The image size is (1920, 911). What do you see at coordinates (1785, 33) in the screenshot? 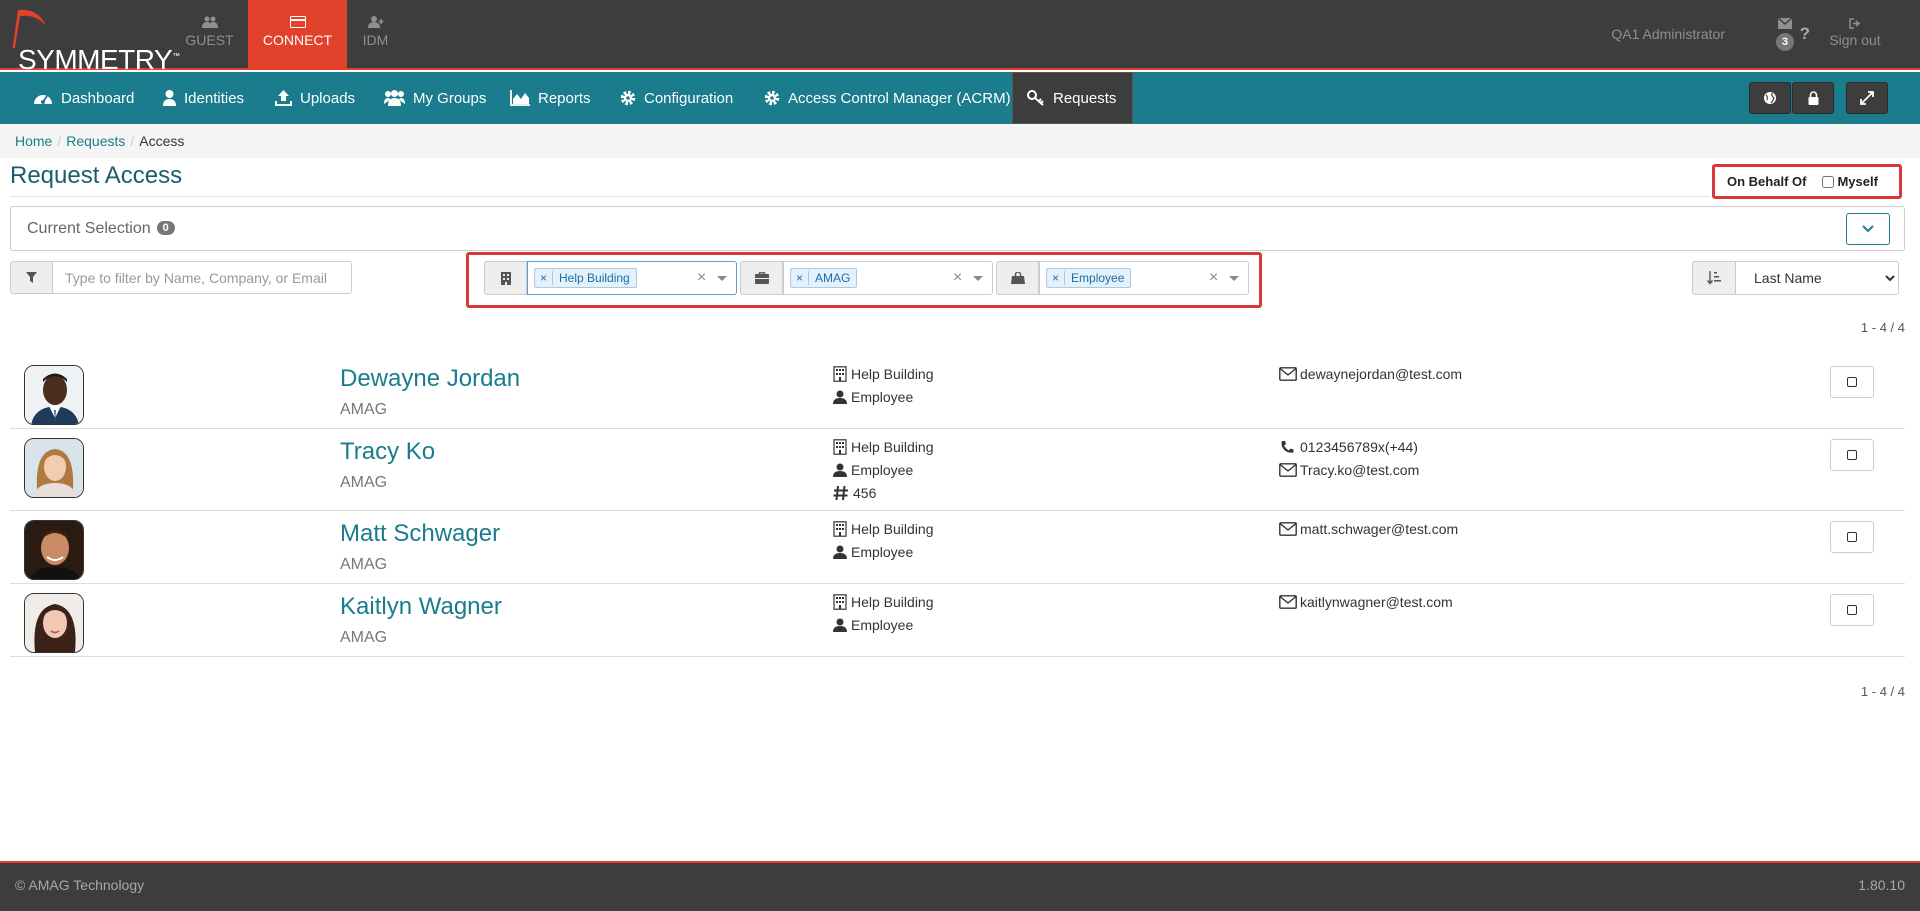
I see `messages-button: 3` at bounding box center [1785, 33].